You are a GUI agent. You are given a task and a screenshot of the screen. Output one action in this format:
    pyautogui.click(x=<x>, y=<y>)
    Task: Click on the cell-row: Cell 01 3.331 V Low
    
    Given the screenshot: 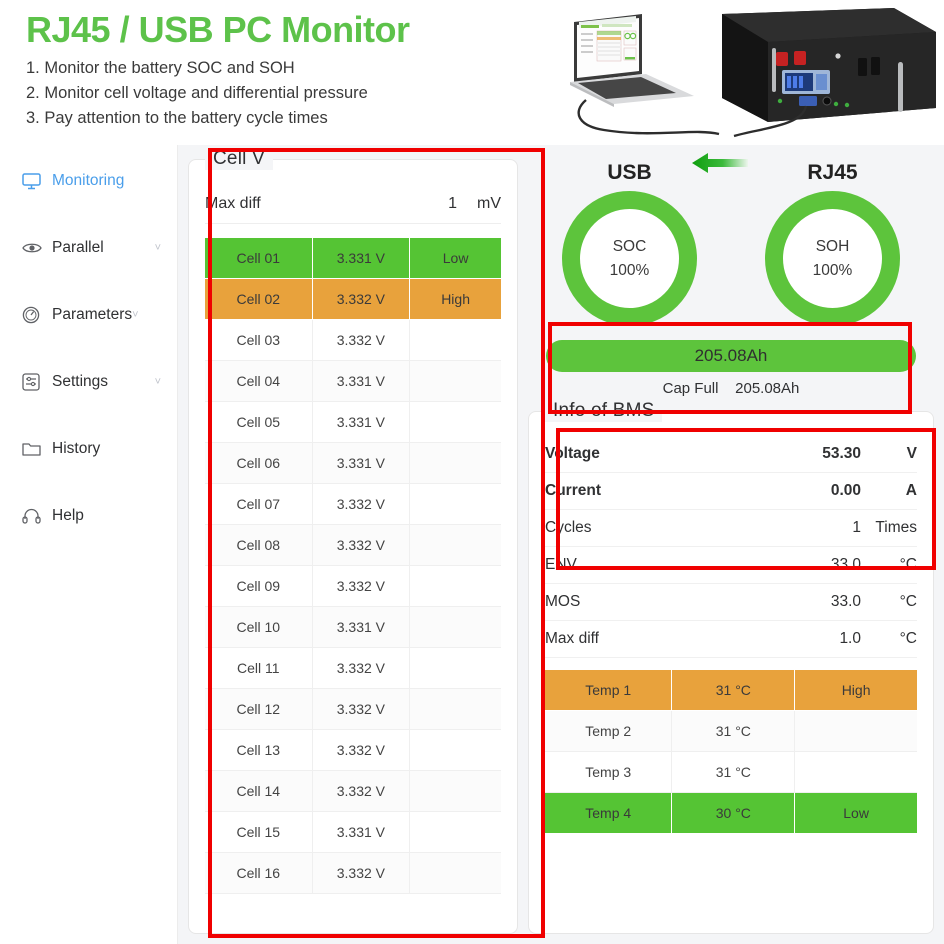 What is the action you would take?
    pyautogui.click(x=353, y=258)
    